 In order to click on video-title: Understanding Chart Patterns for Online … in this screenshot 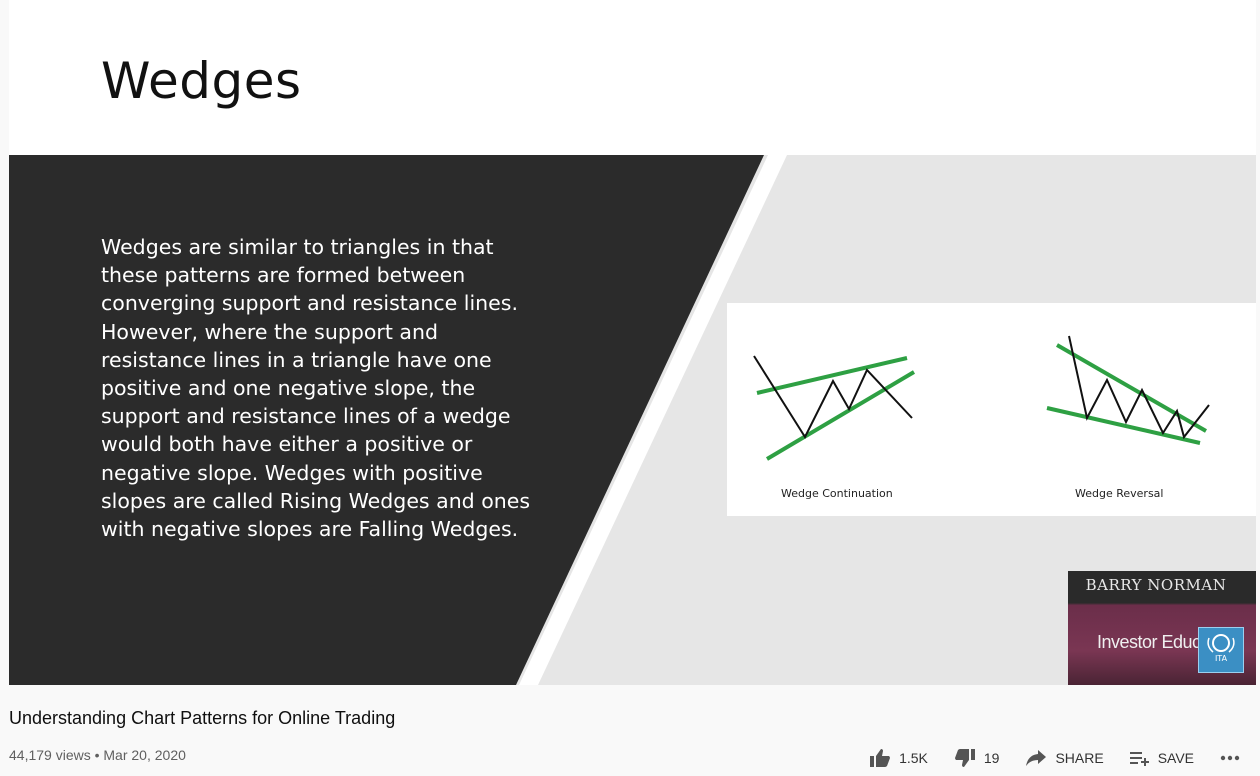, I will do `click(202, 718)`.